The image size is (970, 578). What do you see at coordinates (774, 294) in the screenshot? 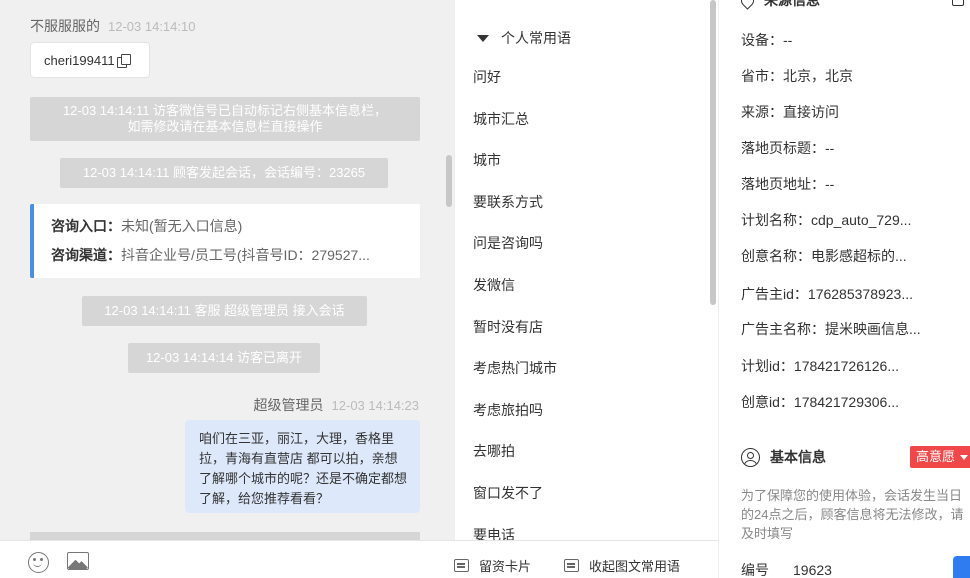
I see `field-label: 广告主id：` at bounding box center [774, 294].